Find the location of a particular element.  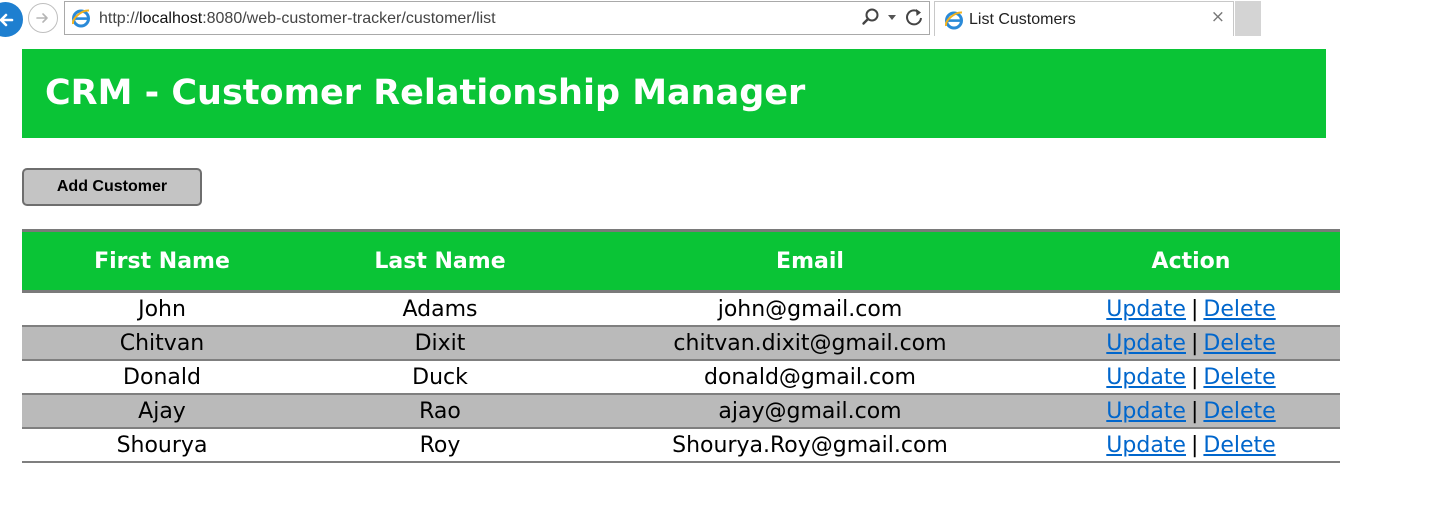

new-tab-button is located at coordinates (1248, 18).